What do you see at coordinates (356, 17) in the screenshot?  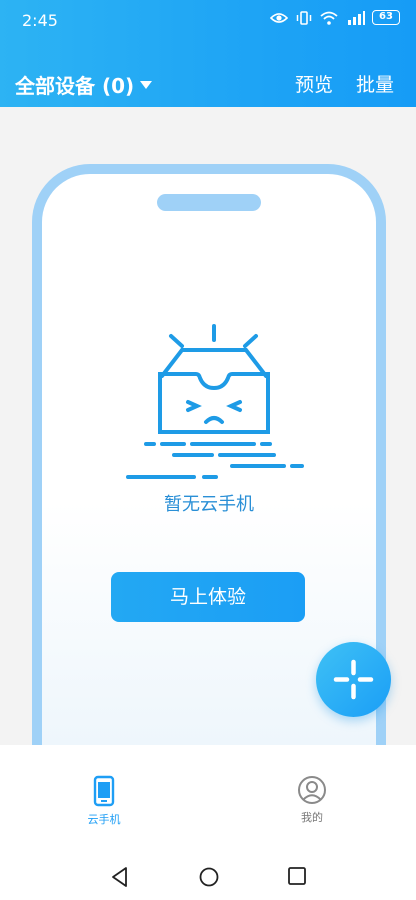 I see `signal-icon` at bounding box center [356, 17].